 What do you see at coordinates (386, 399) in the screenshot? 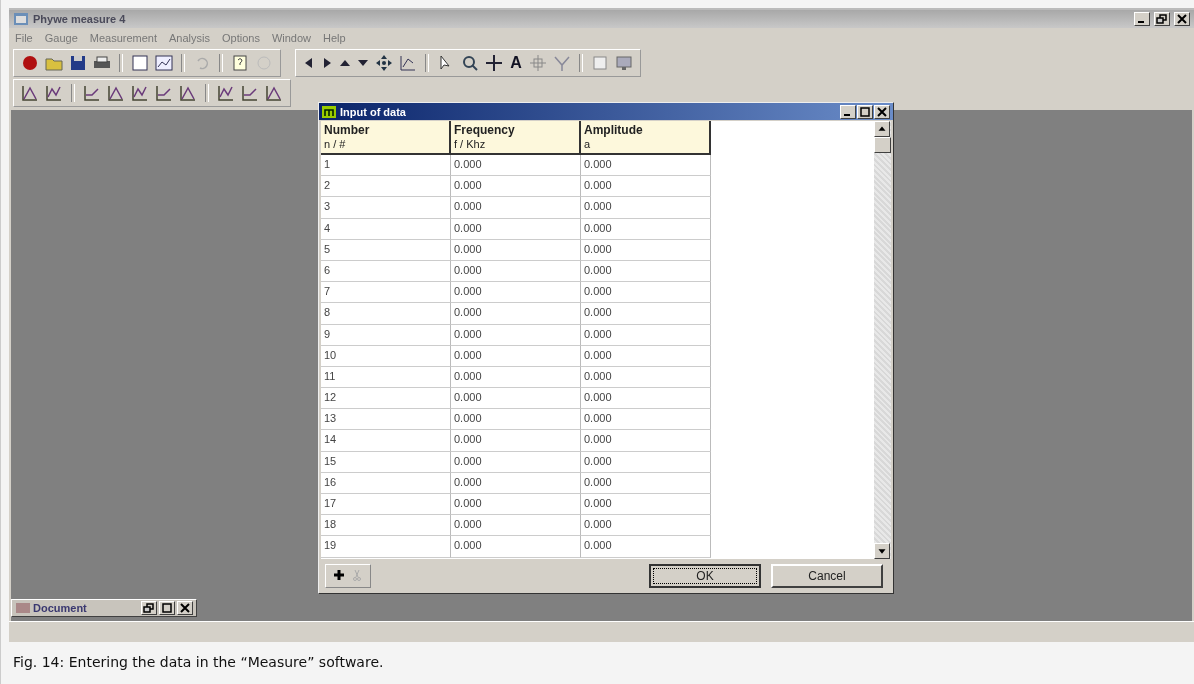
I see `table-cell: 12` at bounding box center [386, 399].